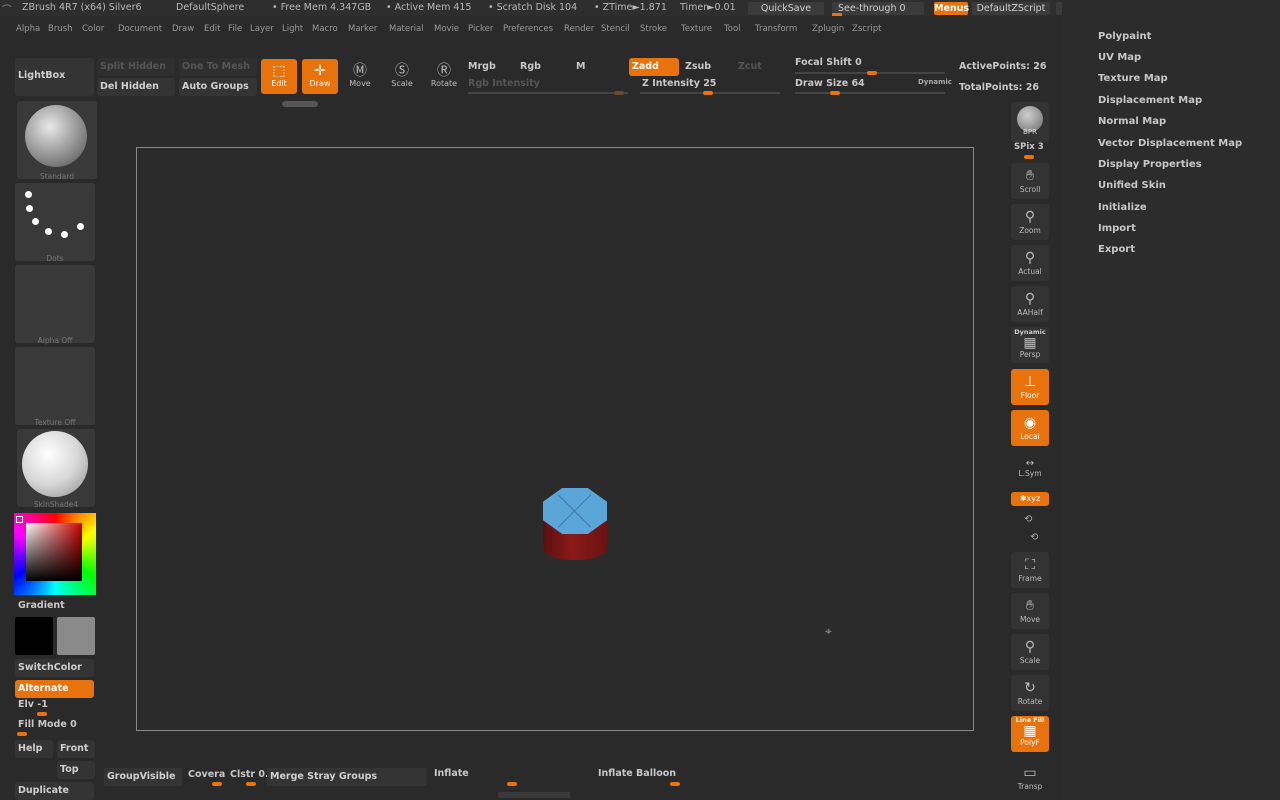 The width and height of the screenshot is (1280, 800). I want to click on menu-macro: Macro, so click(325, 29).